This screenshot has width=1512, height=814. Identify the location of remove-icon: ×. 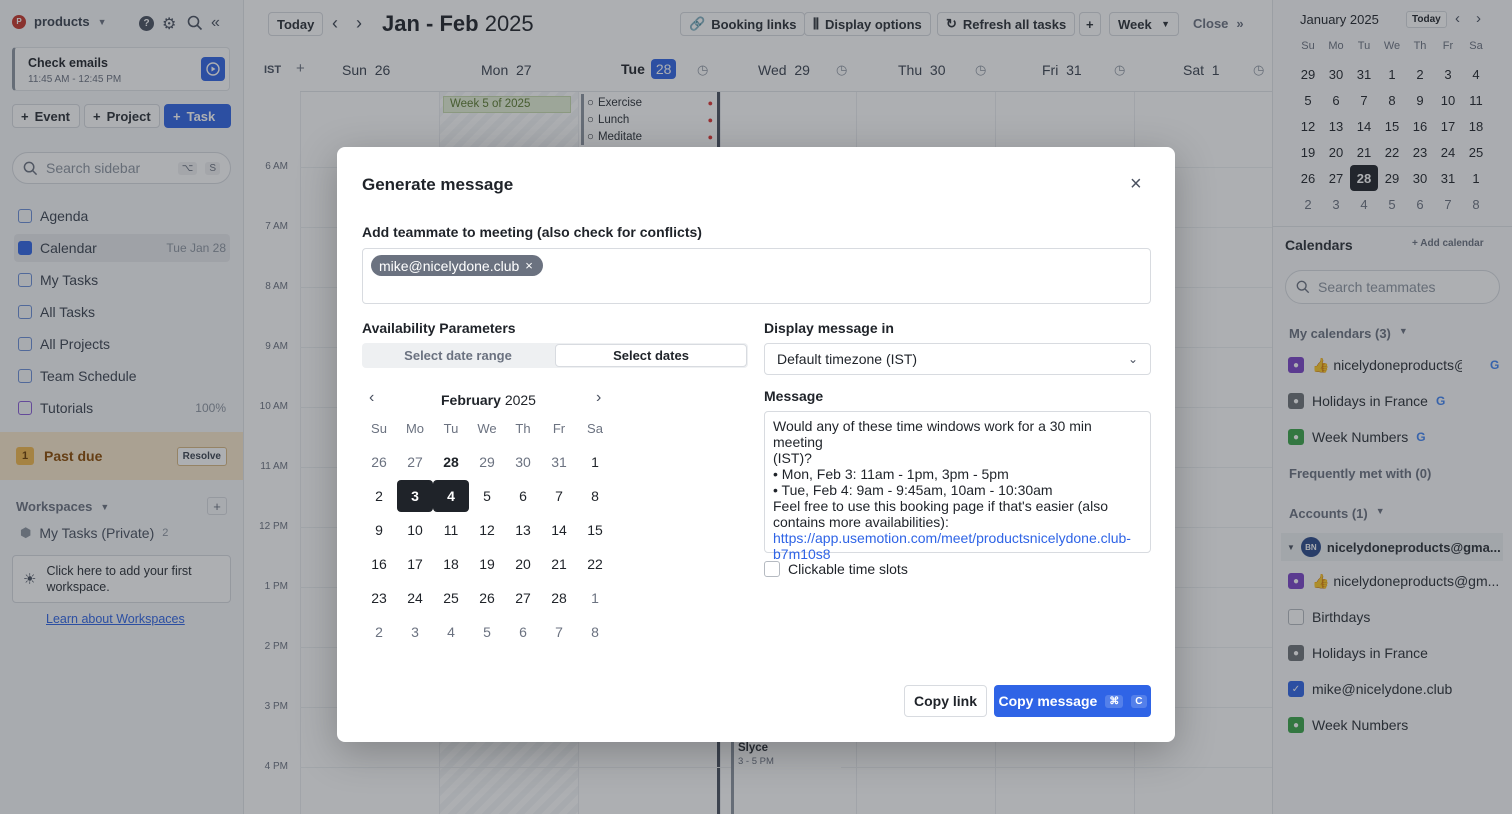
(529, 265).